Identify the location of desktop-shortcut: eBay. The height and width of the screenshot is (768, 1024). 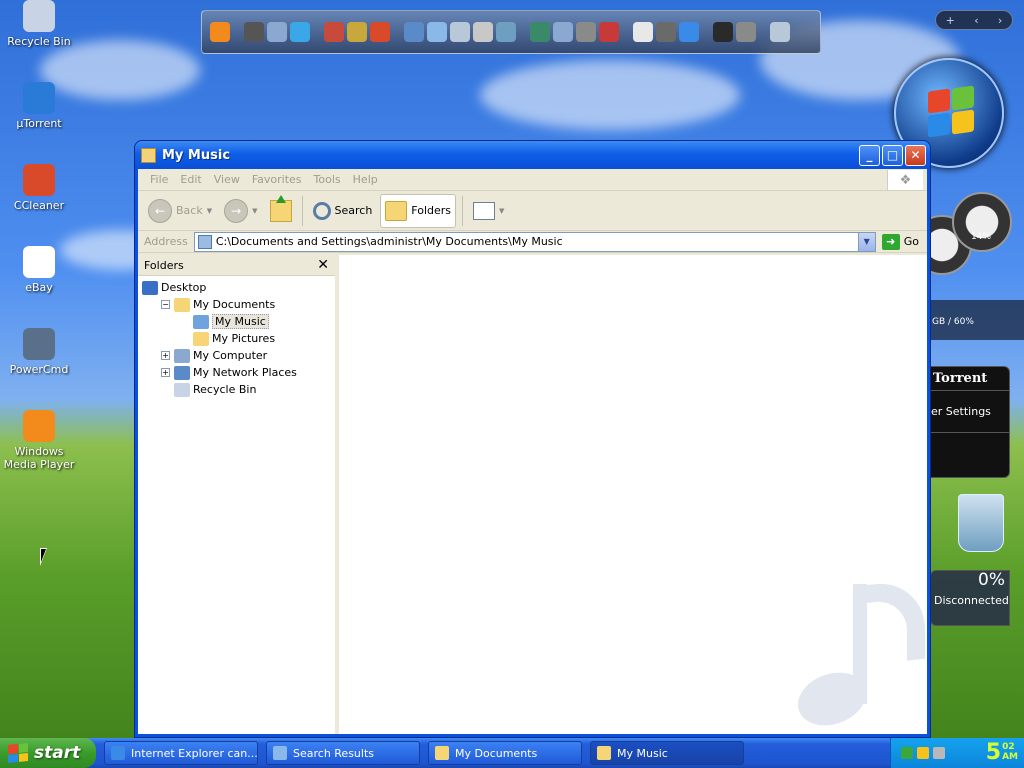
(39, 270).